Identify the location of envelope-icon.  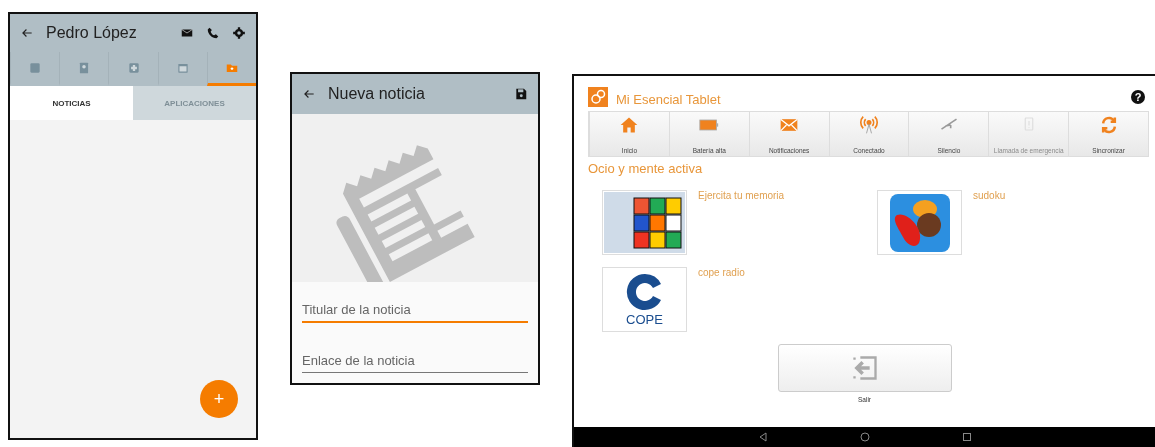
(187, 33).